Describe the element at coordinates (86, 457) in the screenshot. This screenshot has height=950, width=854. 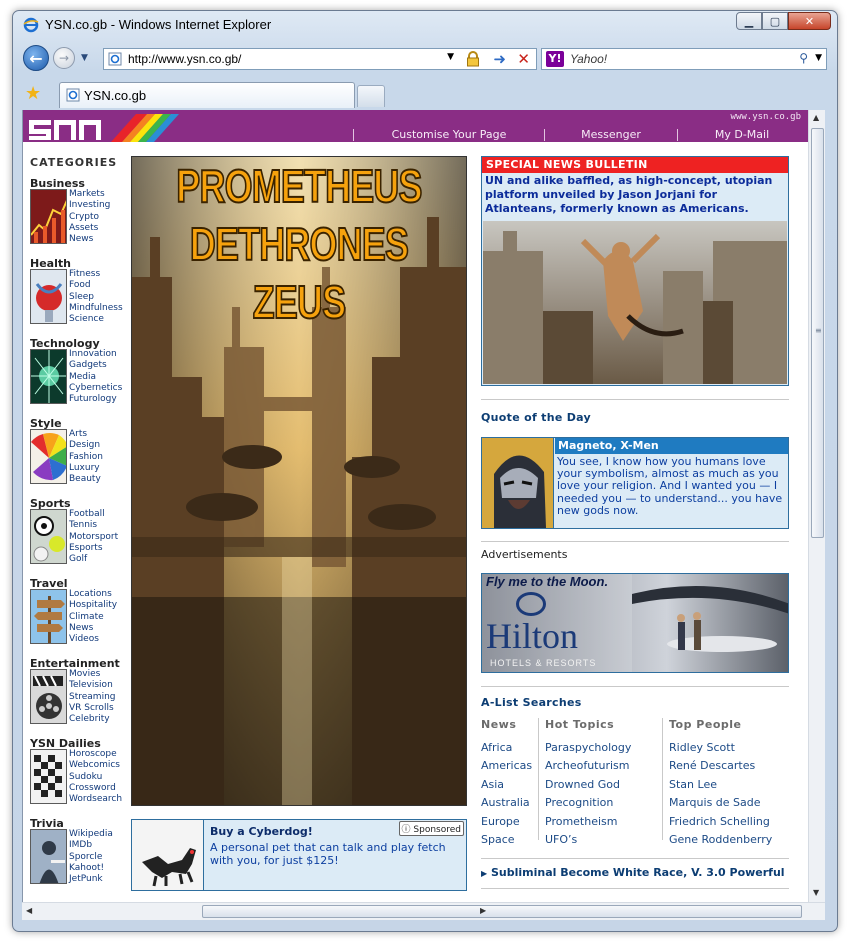
I see `link-fashion: Fashion` at that location.